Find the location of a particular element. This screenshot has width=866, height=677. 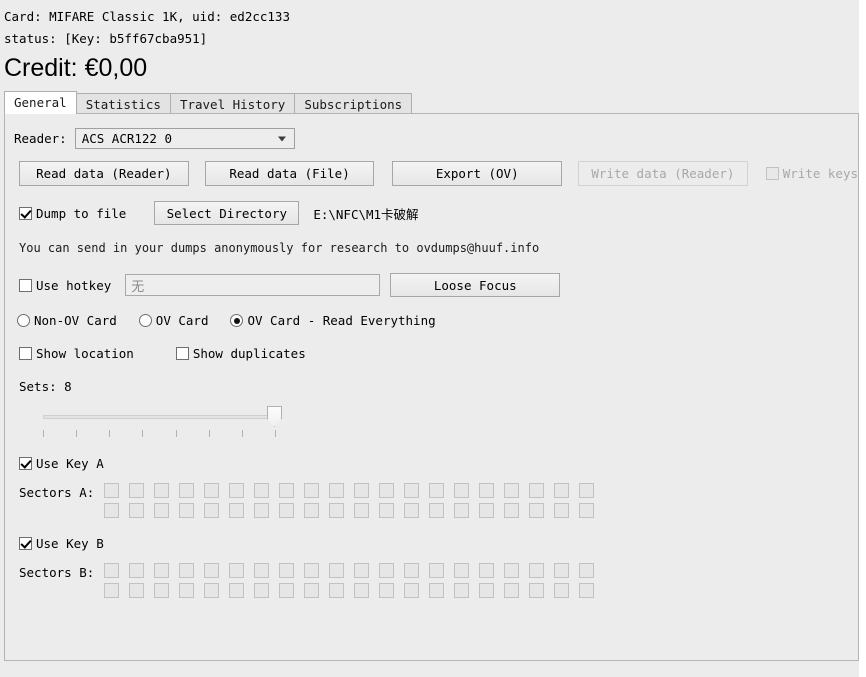

sectors-b-row: Sectors B: is located at coordinates (438, 580).